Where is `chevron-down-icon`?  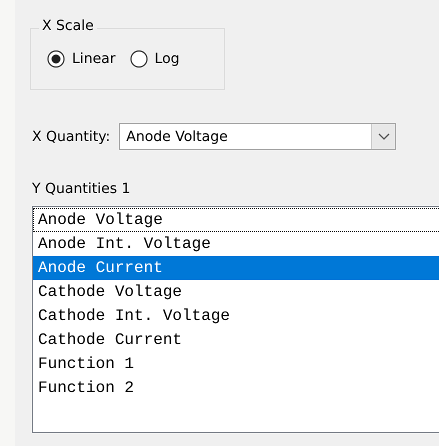
chevron-down-icon is located at coordinates (384, 136).